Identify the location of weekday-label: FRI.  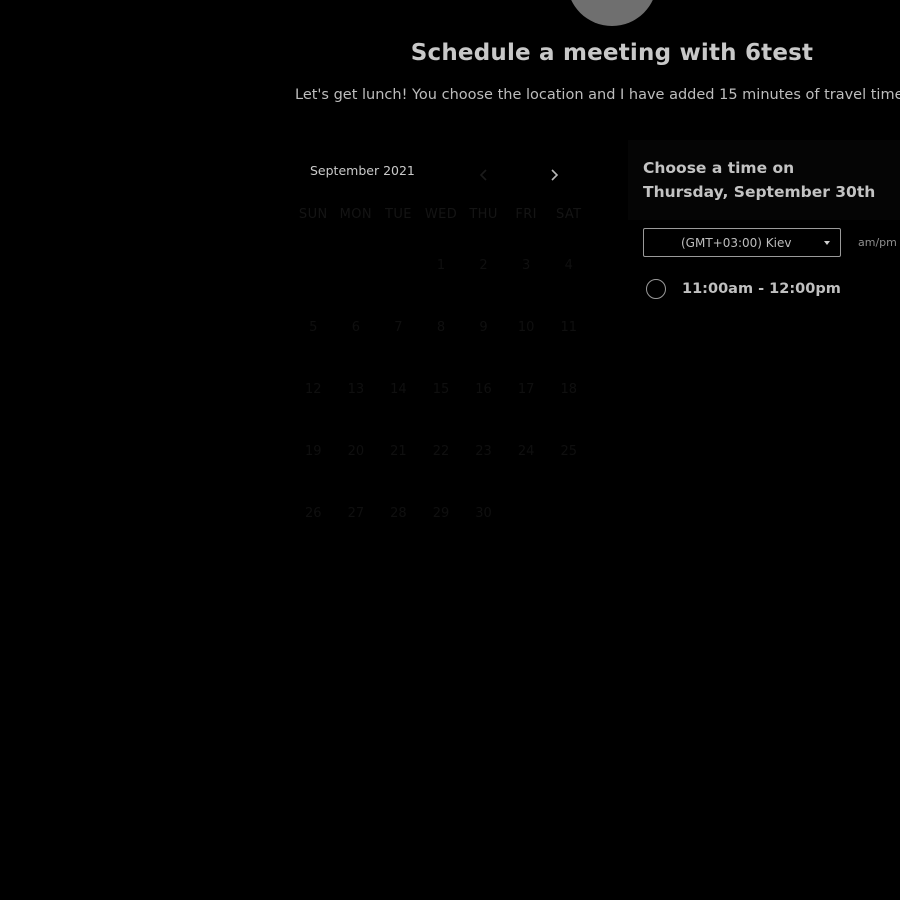
(526, 214).